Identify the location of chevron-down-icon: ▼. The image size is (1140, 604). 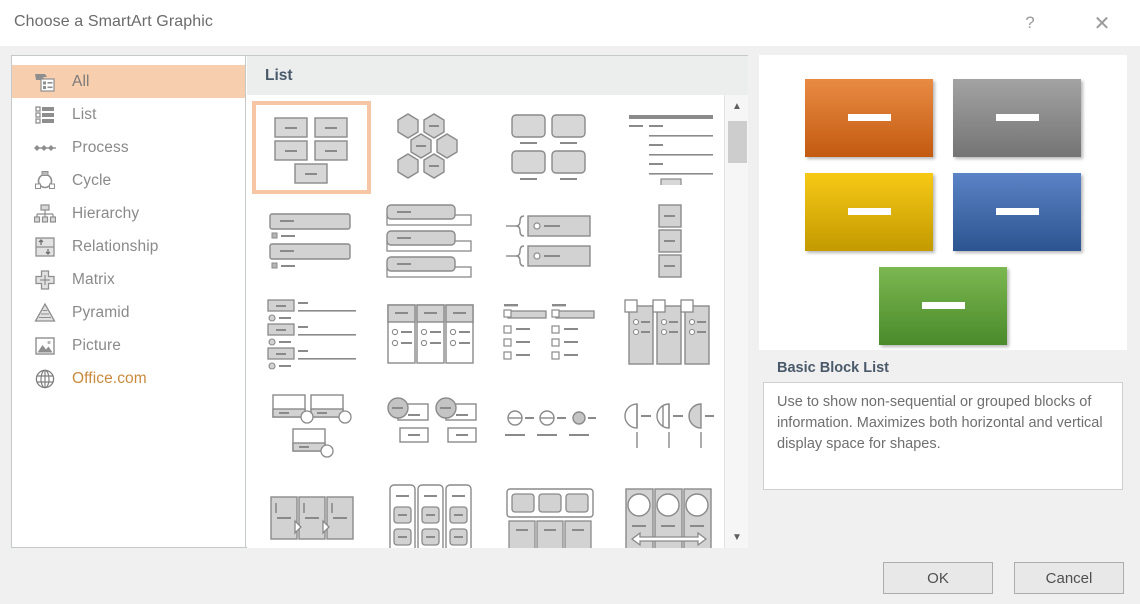
(737, 537).